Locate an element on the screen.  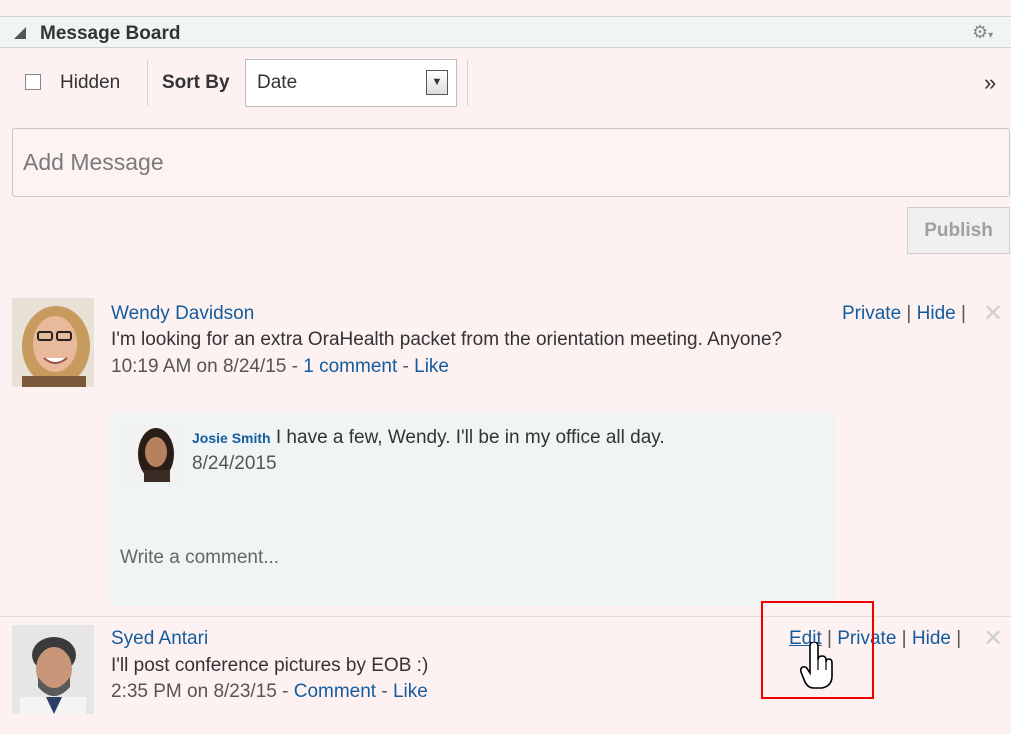
panel-header: Message Board ⚙▾ is located at coordinates (505, 32).